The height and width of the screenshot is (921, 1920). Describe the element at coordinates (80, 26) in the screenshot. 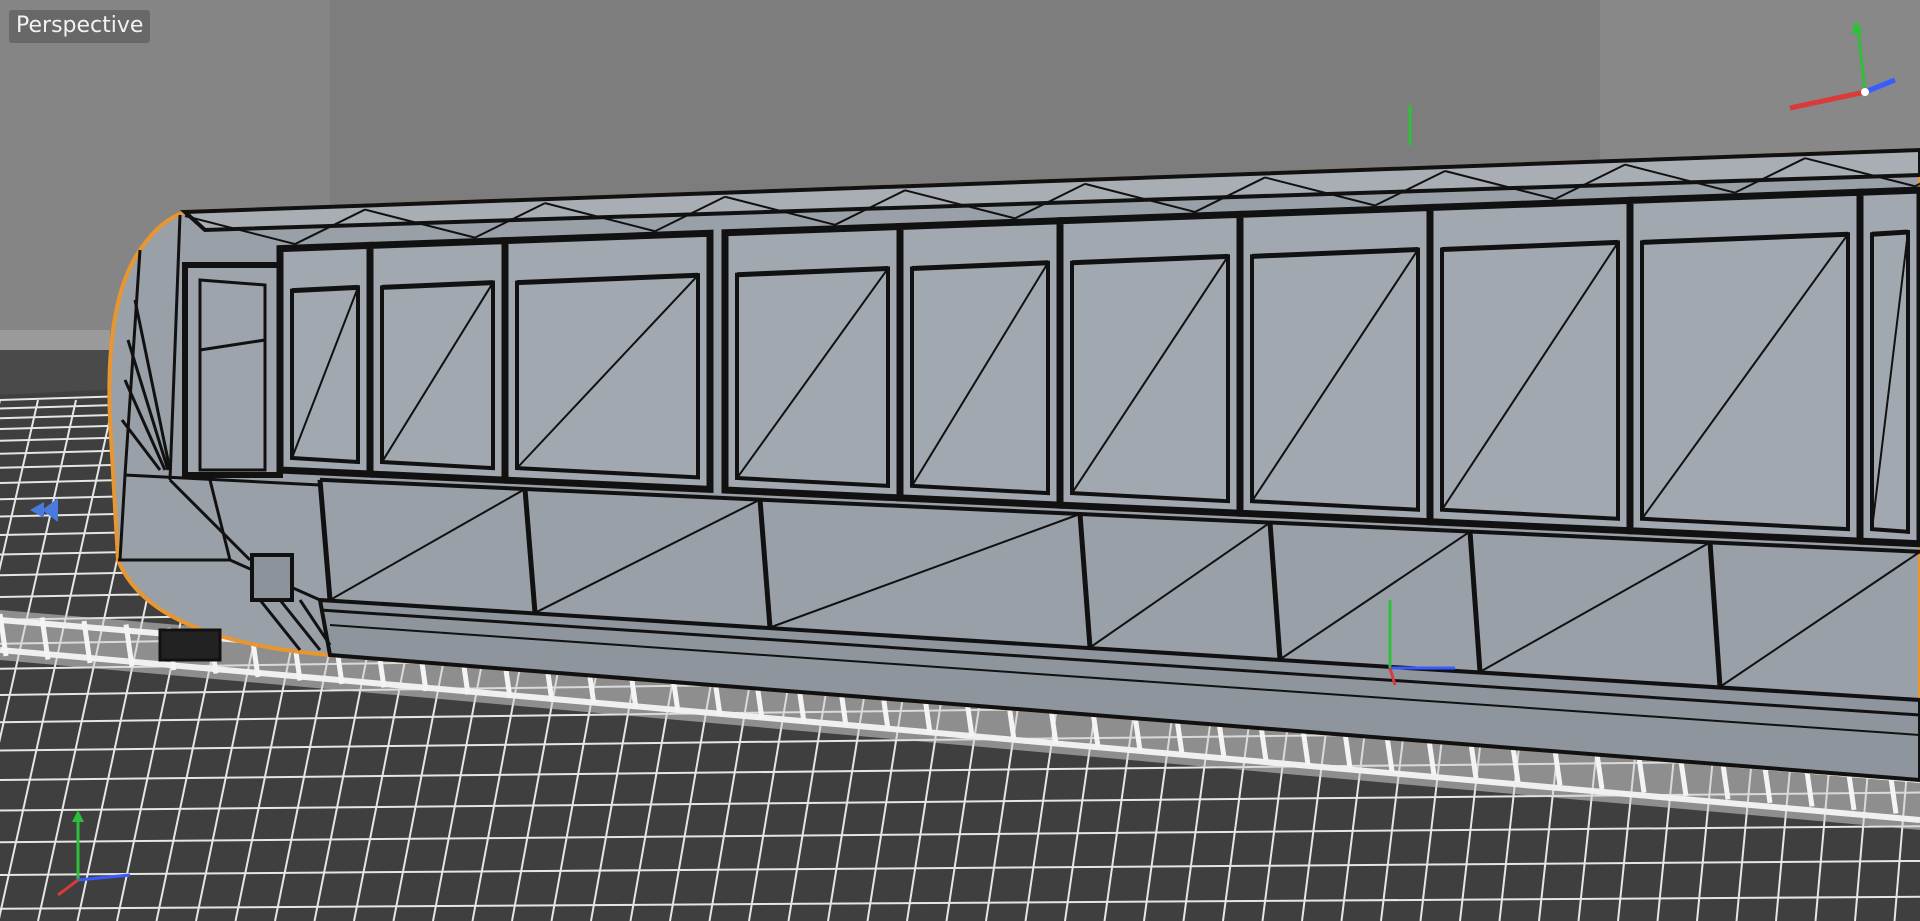

I see `viewport-label: Perspective` at that location.